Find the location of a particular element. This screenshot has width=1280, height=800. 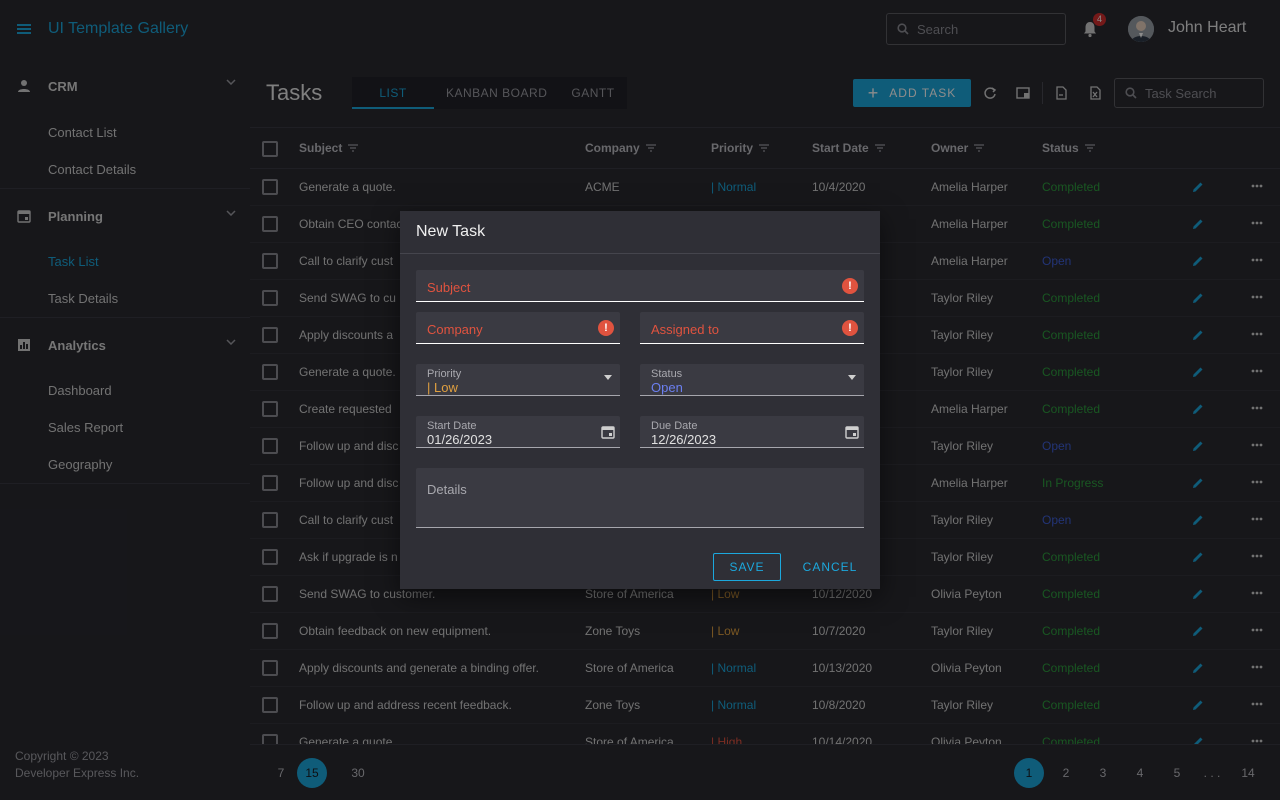

start-date-label: Start Date is located at coordinates (452, 426).